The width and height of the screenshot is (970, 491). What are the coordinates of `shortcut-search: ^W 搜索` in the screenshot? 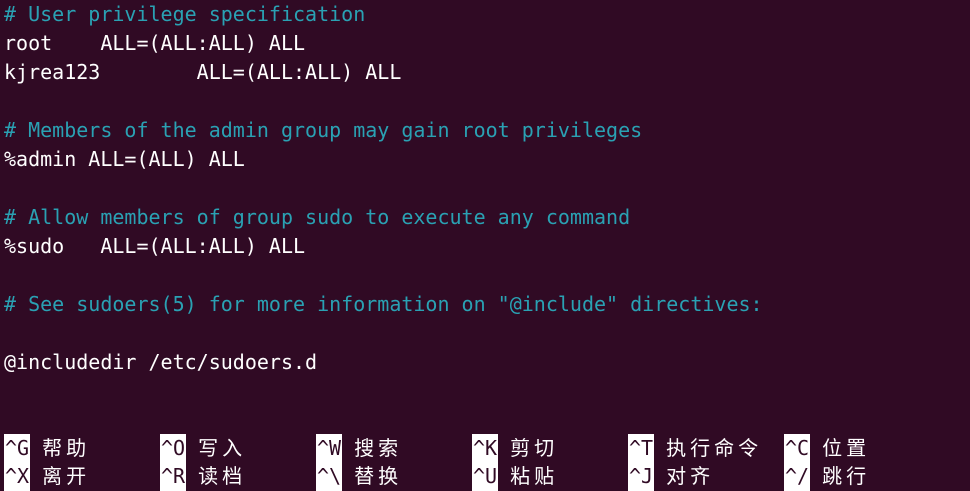 It's located at (359, 448).